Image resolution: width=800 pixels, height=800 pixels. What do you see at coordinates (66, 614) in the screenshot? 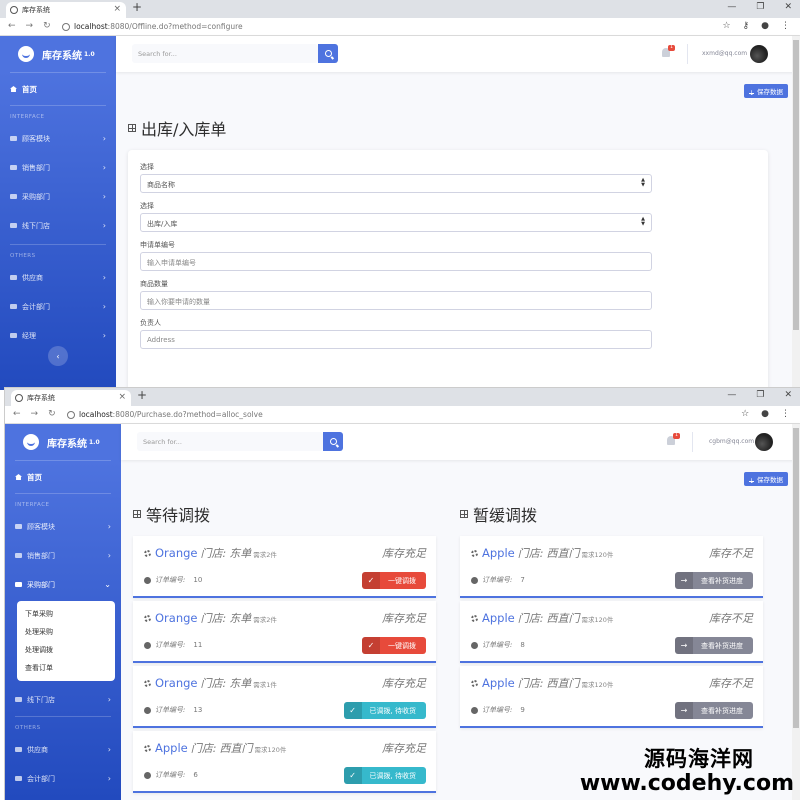
I see `submenu-item-place-order: 下单采购` at bounding box center [66, 614].